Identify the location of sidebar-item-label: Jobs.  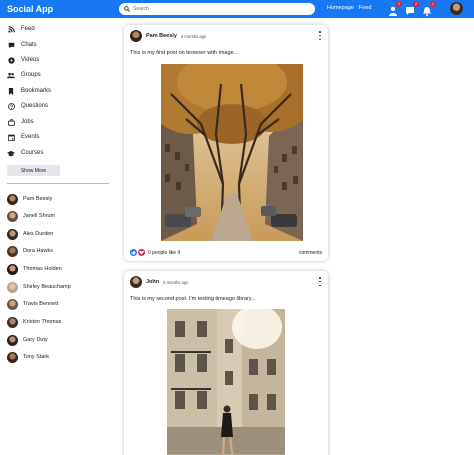
(27, 122).